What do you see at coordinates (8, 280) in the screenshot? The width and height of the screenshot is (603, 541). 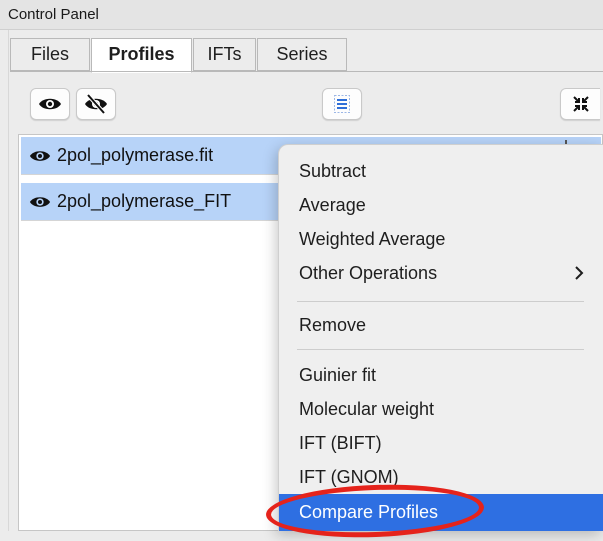 I see `panel-left-border` at bounding box center [8, 280].